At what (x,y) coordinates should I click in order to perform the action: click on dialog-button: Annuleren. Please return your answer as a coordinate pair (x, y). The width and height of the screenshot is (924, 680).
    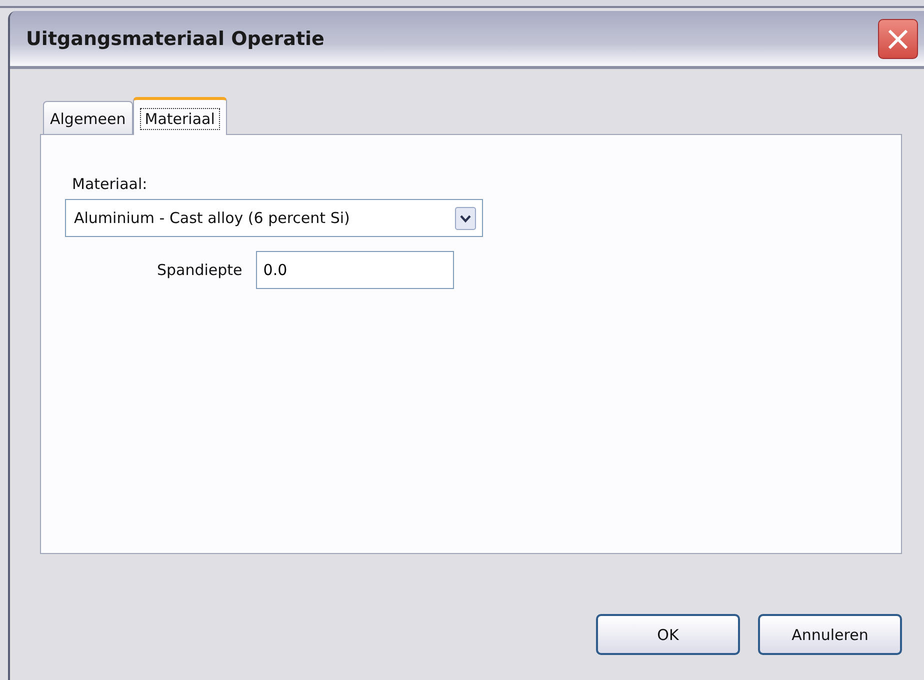
    Looking at the image, I should click on (830, 634).